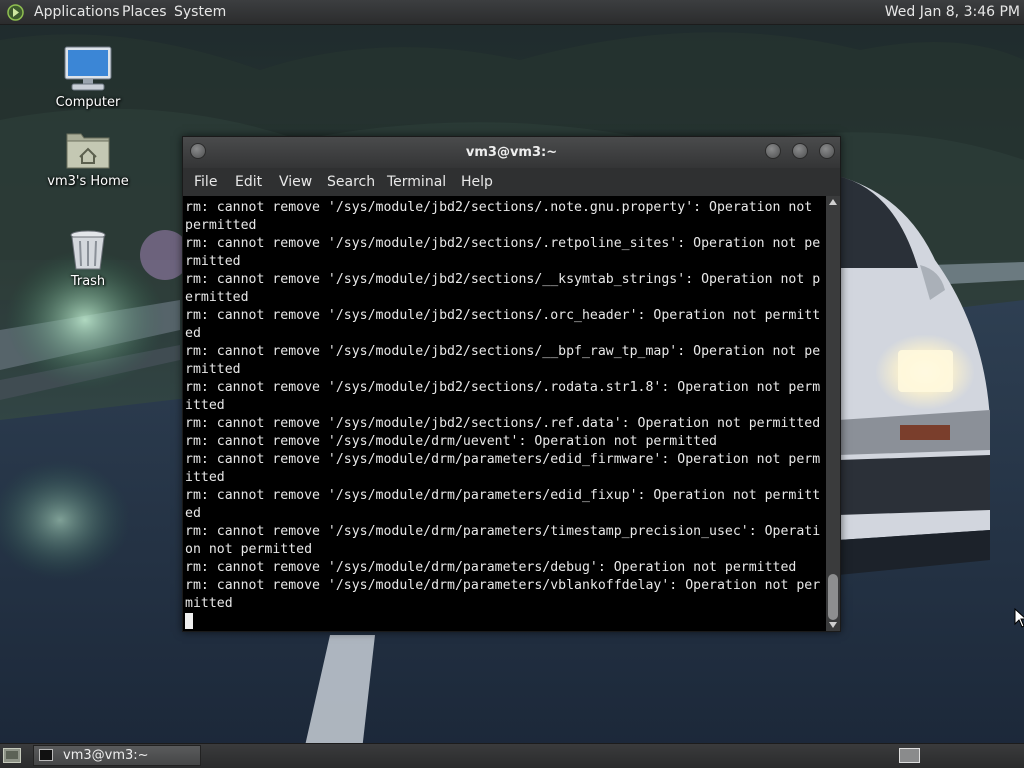 This screenshot has height=768, width=1024. What do you see at coordinates (12, 755) in the screenshot?
I see `show-desktop-icon` at bounding box center [12, 755].